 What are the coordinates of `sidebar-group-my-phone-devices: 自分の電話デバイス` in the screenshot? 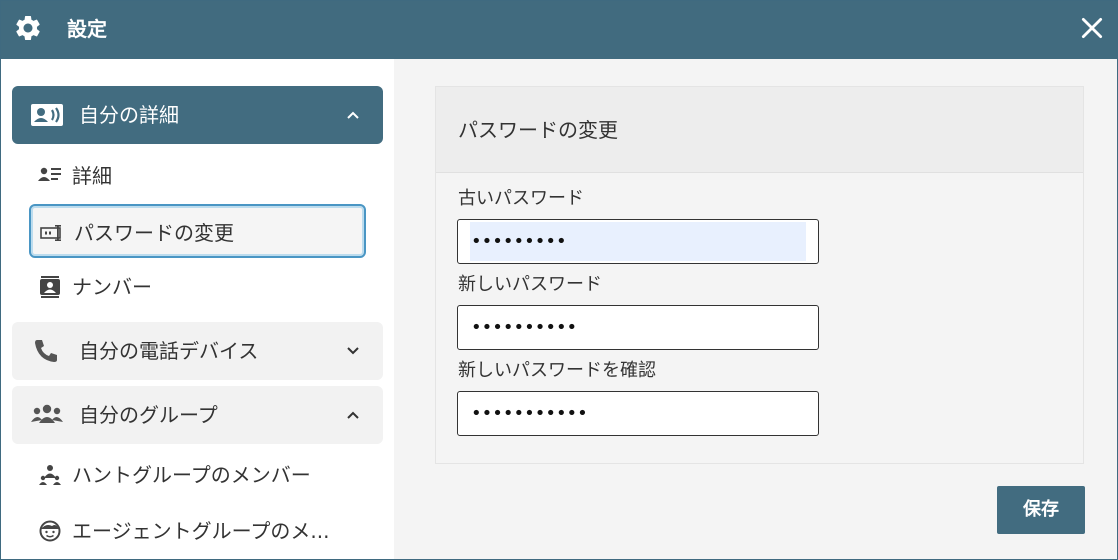 It's located at (197, 351).